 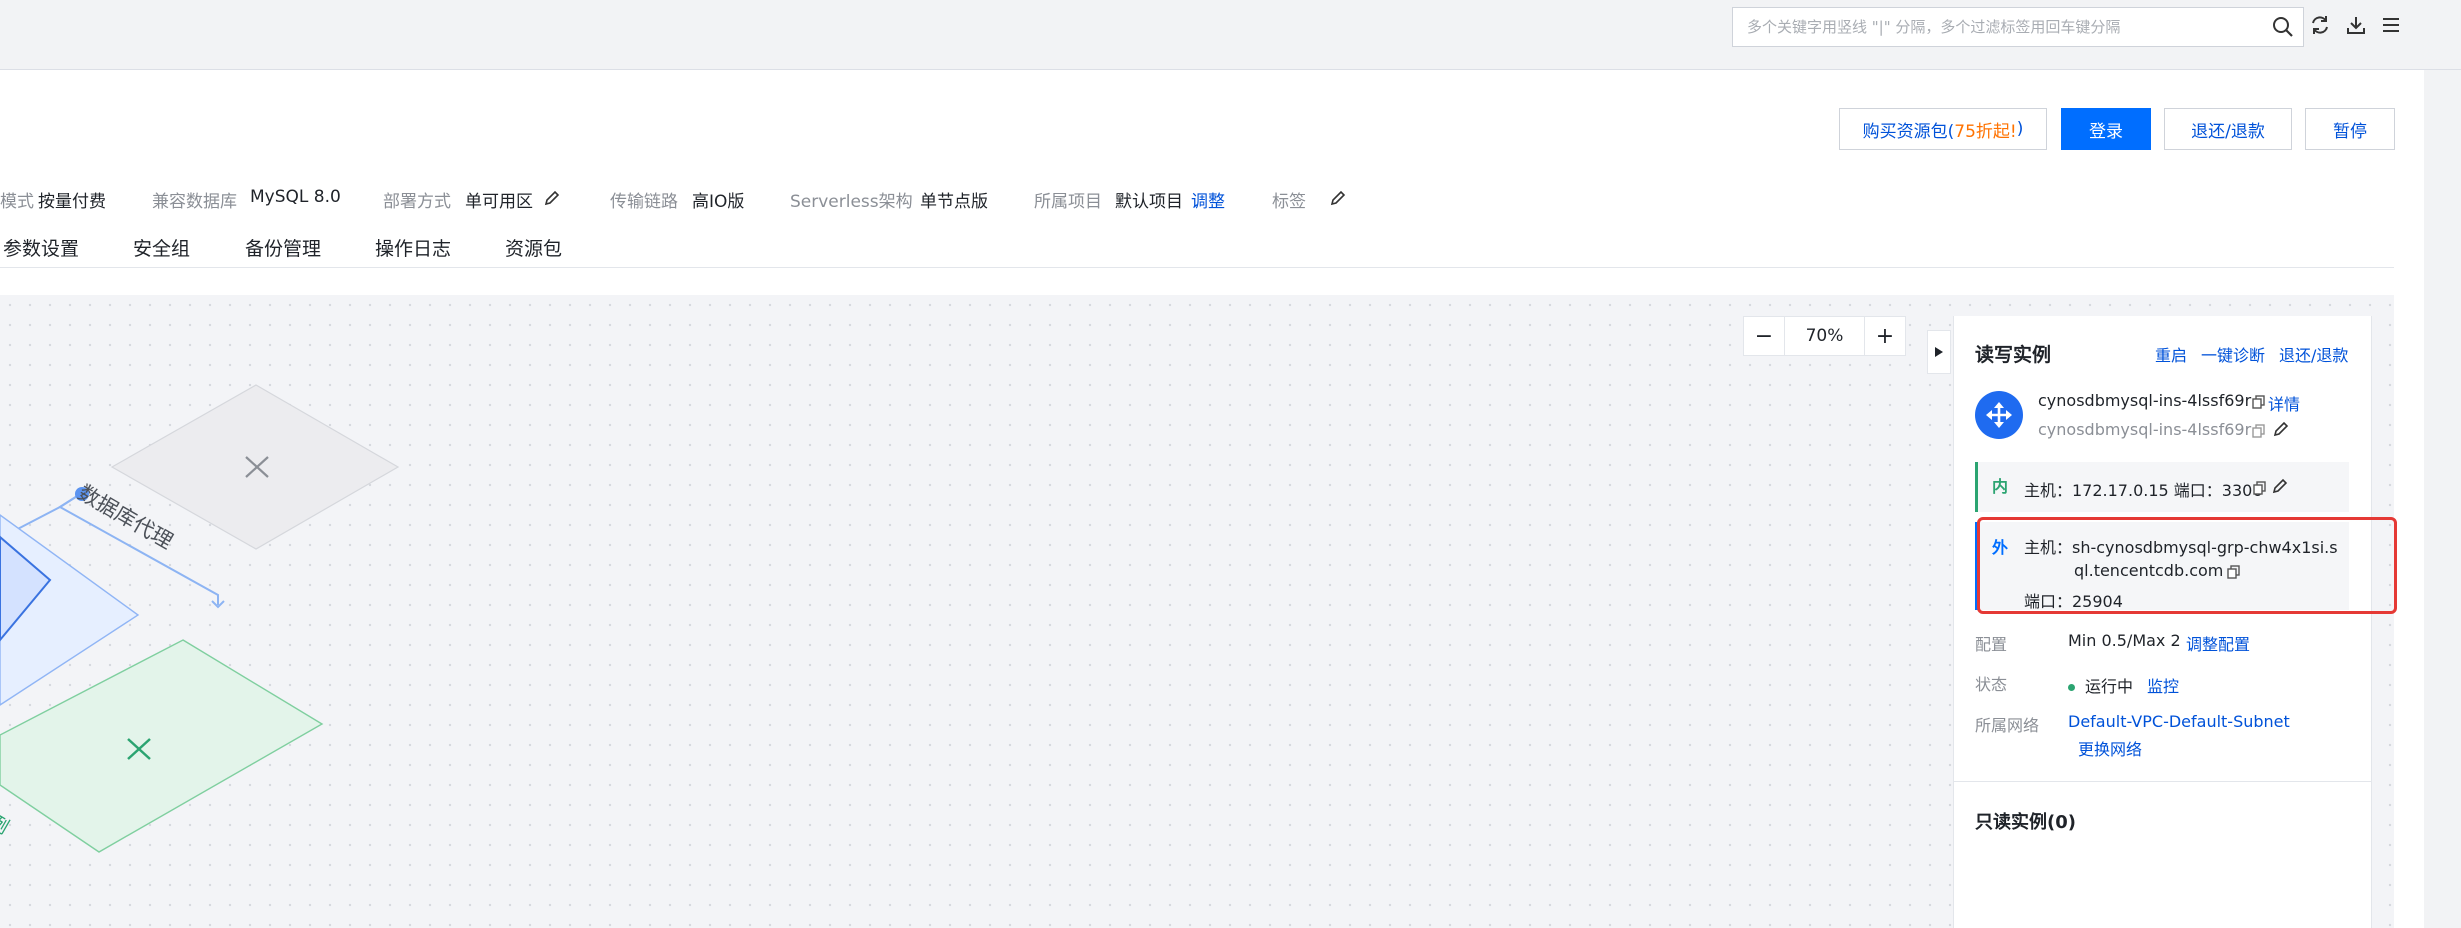 What do you see at coordinates (2013, 355) in the screenshot?
I see `rw-section-title: 读写实例` at bounding box center [2013, 355].